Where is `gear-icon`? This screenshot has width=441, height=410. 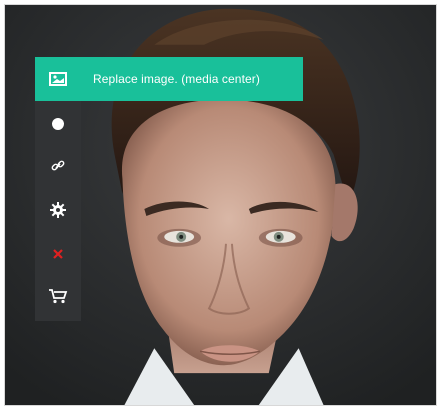
gear-icon is located at coordinates (58, 210).